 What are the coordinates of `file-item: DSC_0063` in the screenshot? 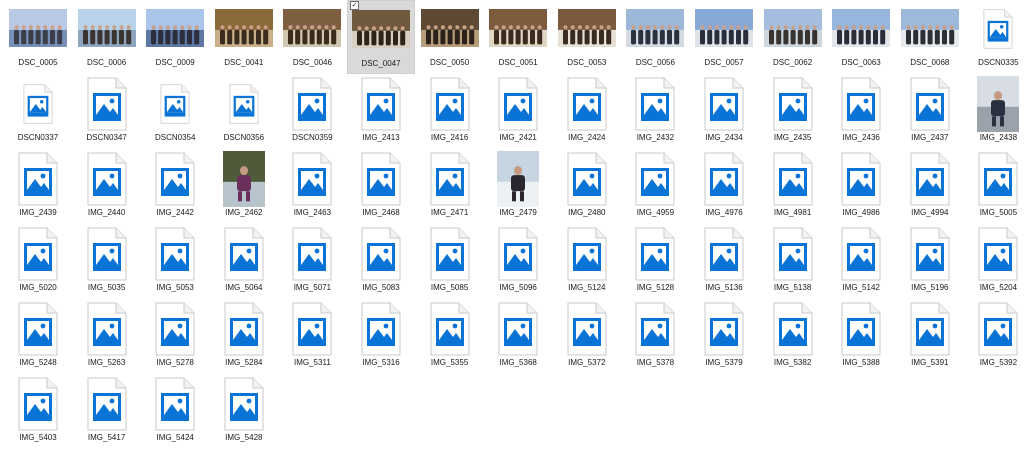 It's located at (861, 37).